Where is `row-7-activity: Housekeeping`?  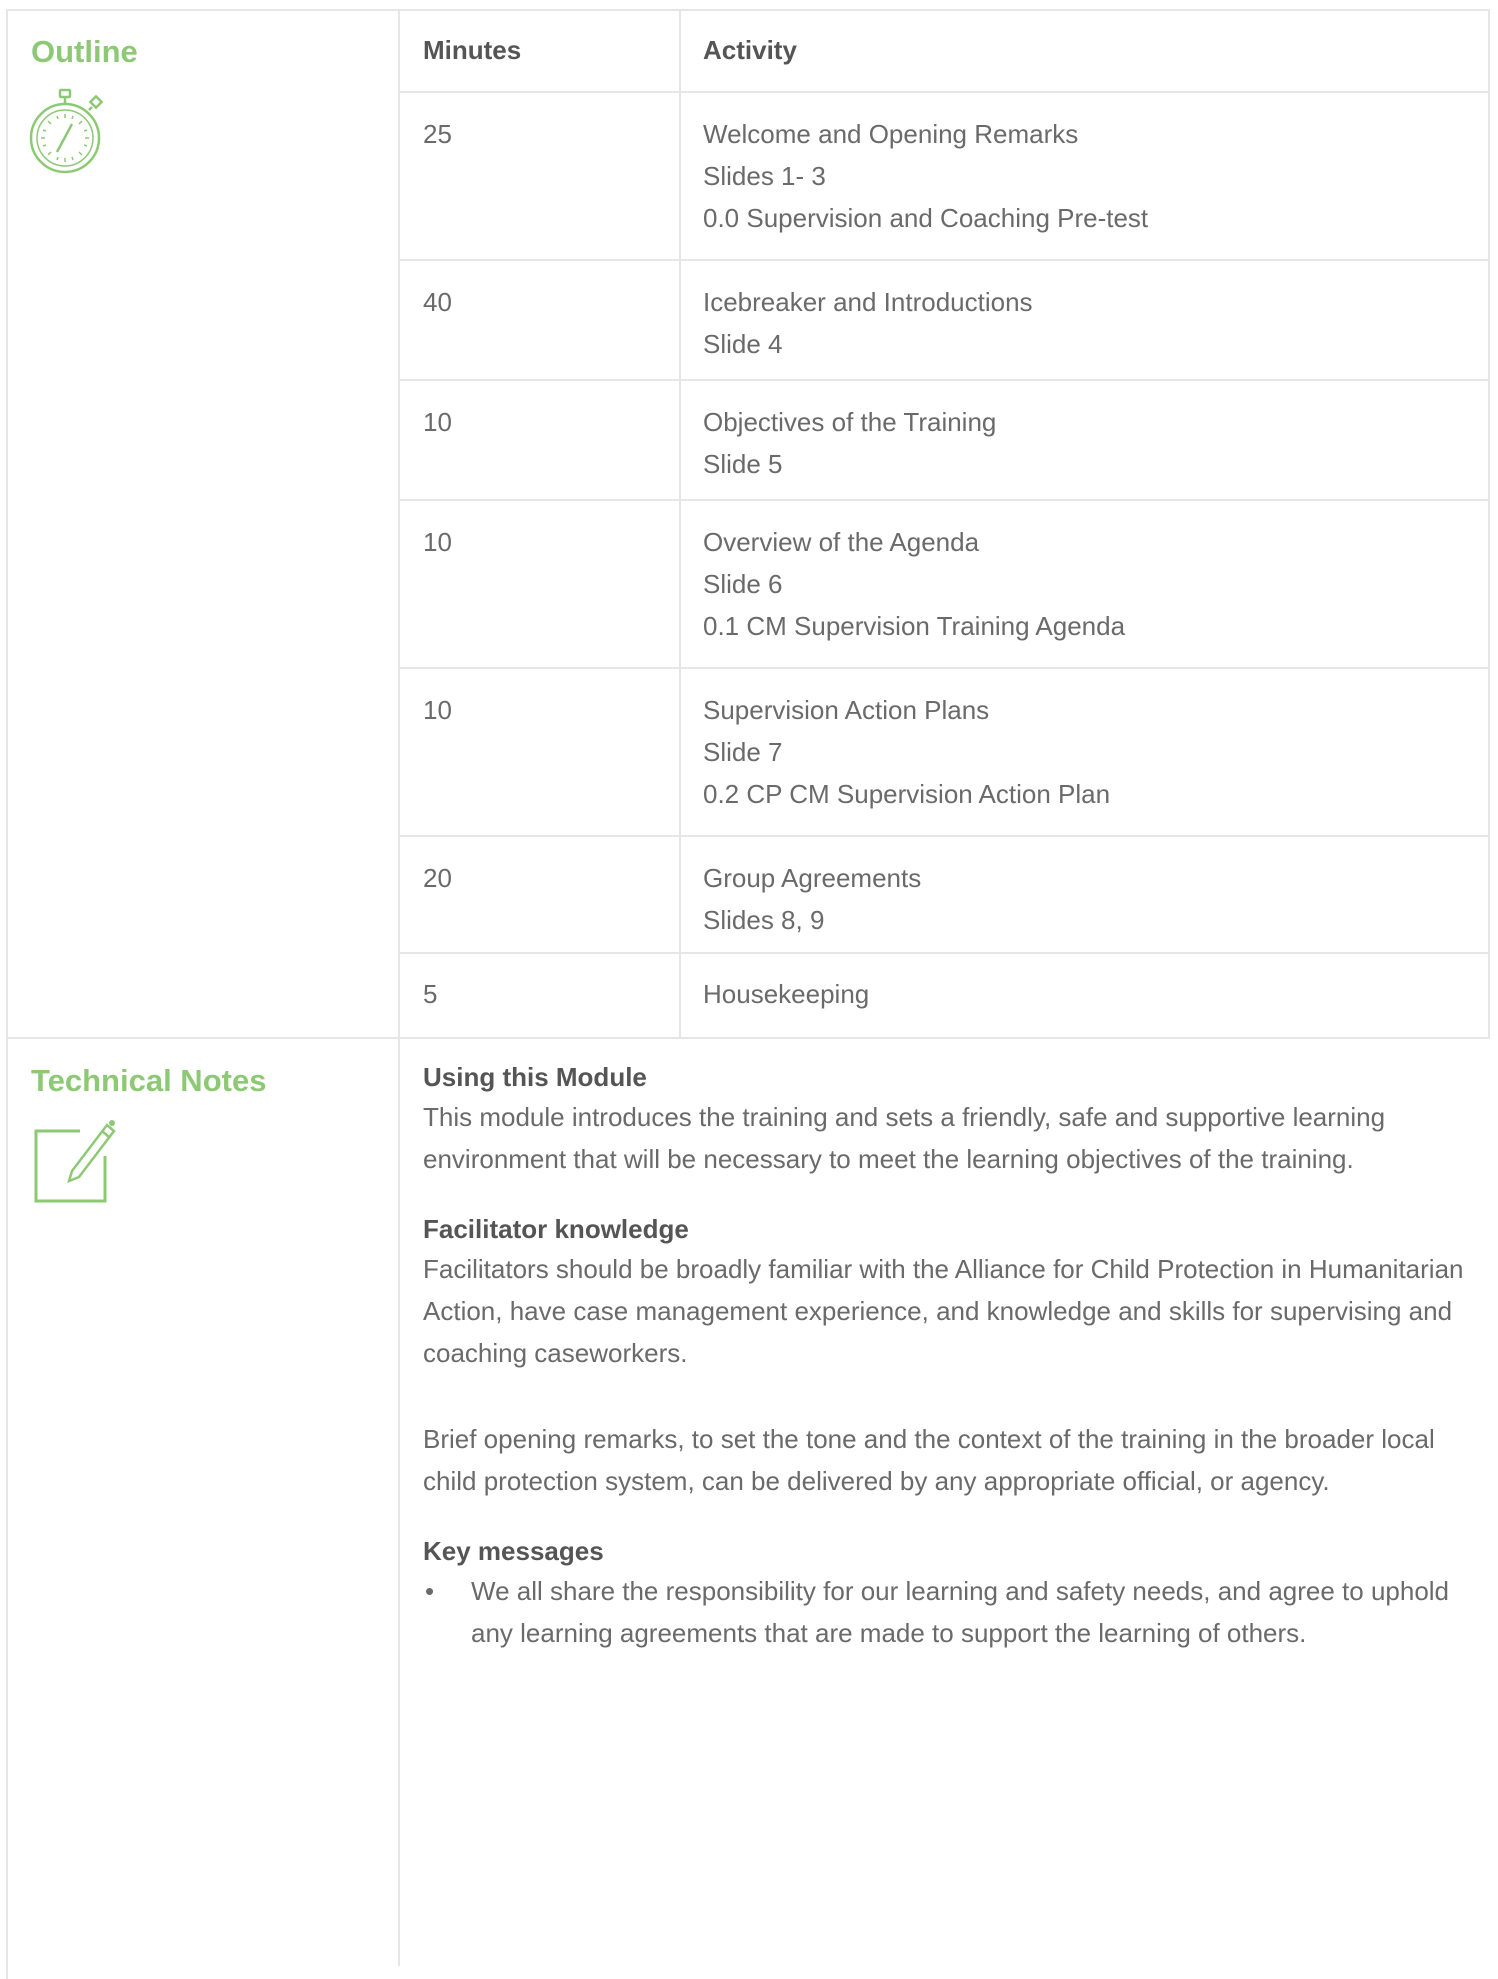
row-7-activity: Housekeeping is located at coordinates (786, 994).